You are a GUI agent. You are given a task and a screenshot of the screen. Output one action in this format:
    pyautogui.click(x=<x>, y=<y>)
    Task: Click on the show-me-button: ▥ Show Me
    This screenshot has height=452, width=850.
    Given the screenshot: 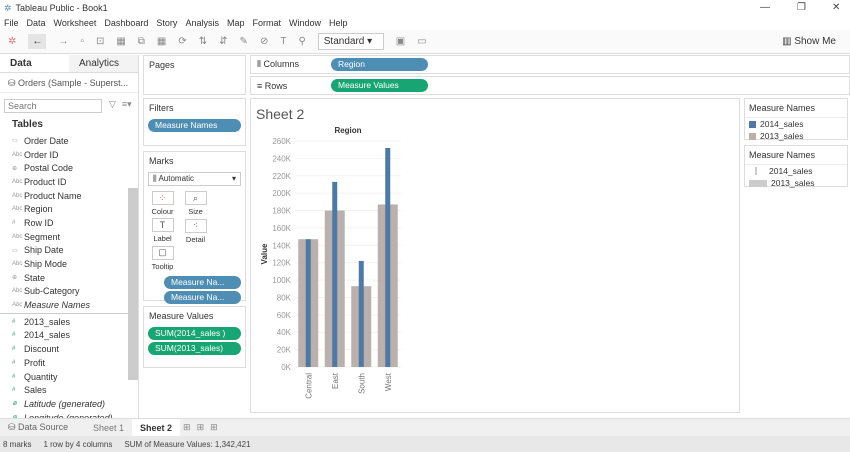 What is the action you would take?
    pyautogui.click(x=809, y=41)
    